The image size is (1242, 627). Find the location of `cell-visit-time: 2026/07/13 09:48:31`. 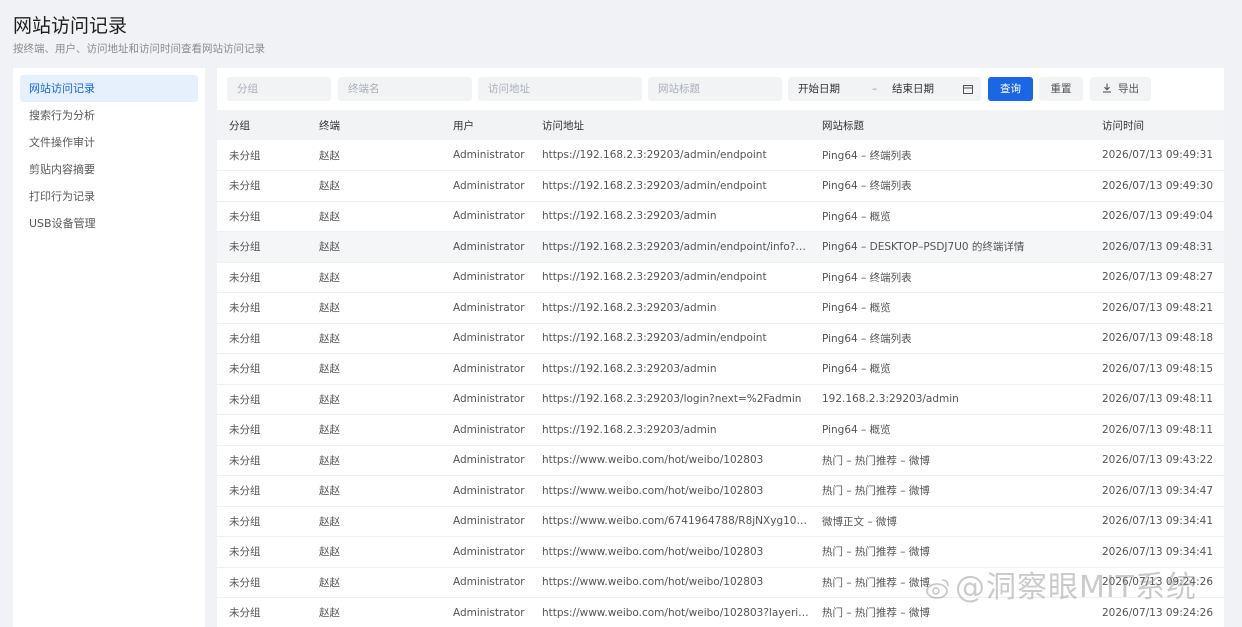

cell-visit-time: 2026/07/13 09:48:31 is located at coordinates (1158, 246).